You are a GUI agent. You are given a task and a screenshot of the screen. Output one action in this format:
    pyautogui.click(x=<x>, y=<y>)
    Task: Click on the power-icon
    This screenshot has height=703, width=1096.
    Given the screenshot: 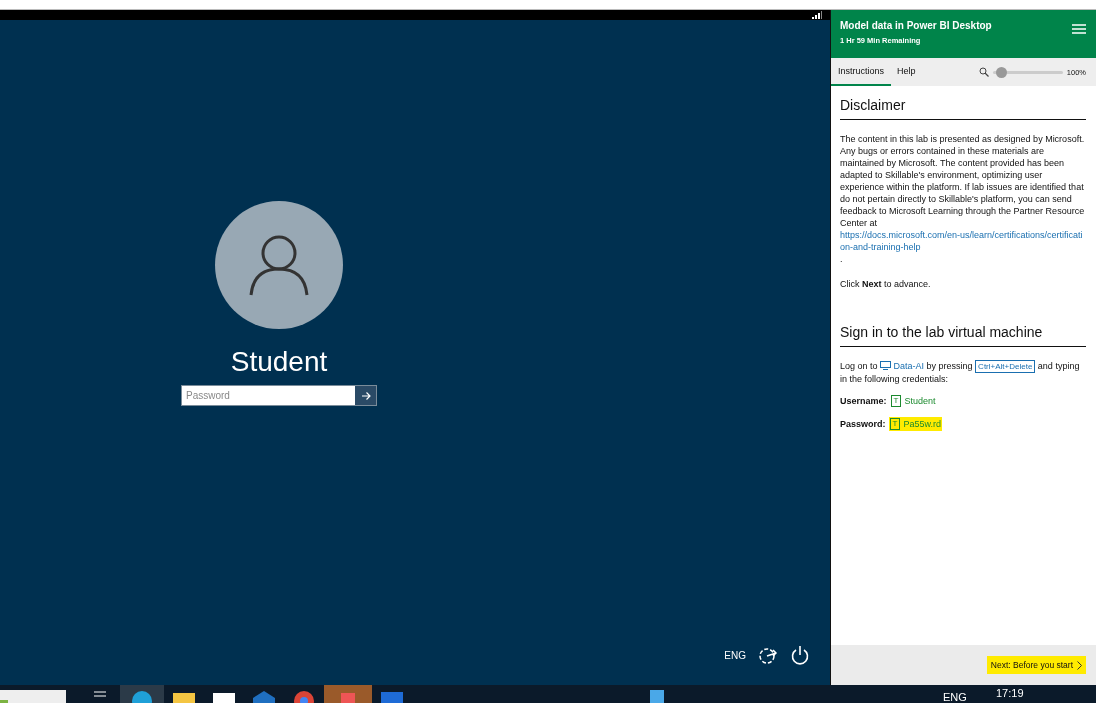 What is the action you would take?
    pyautogui.click(x=800, y=655)
    